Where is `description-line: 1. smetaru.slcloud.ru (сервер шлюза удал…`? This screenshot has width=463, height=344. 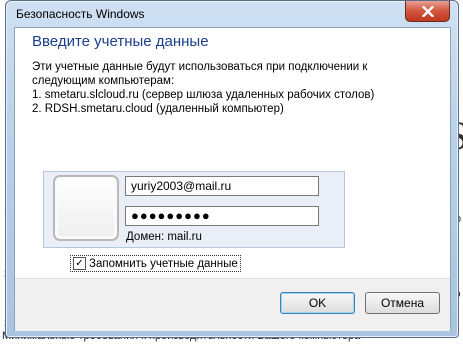
description-line: 1. smetaru.slcloud.ru (сервер шлюза удал… is located at coordinates (203, 95).